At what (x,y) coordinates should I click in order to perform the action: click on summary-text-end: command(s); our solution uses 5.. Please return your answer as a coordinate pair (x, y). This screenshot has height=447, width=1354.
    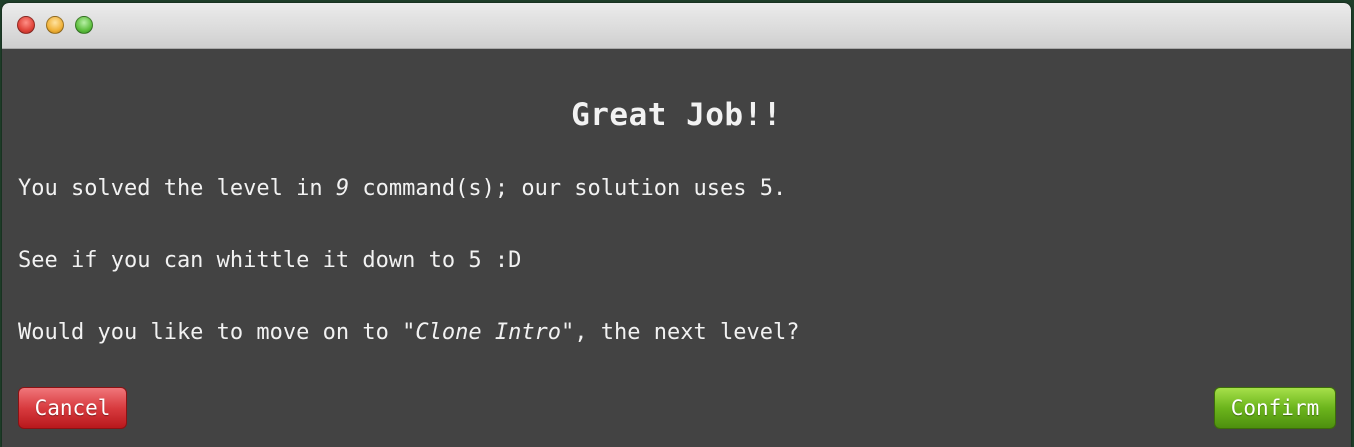
    Looking at the image, I should click on (568, 188).